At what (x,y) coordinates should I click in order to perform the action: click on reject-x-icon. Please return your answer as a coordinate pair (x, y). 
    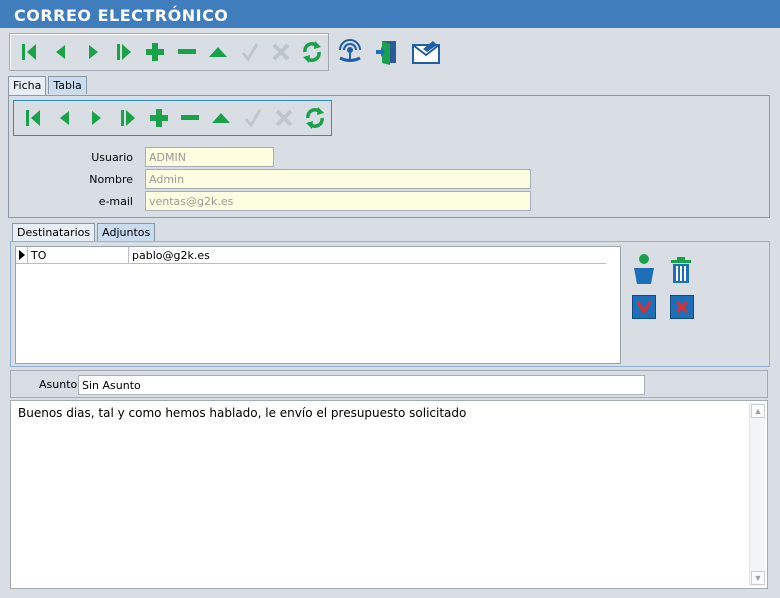
    Looking at the image, I should click on (682, 307).